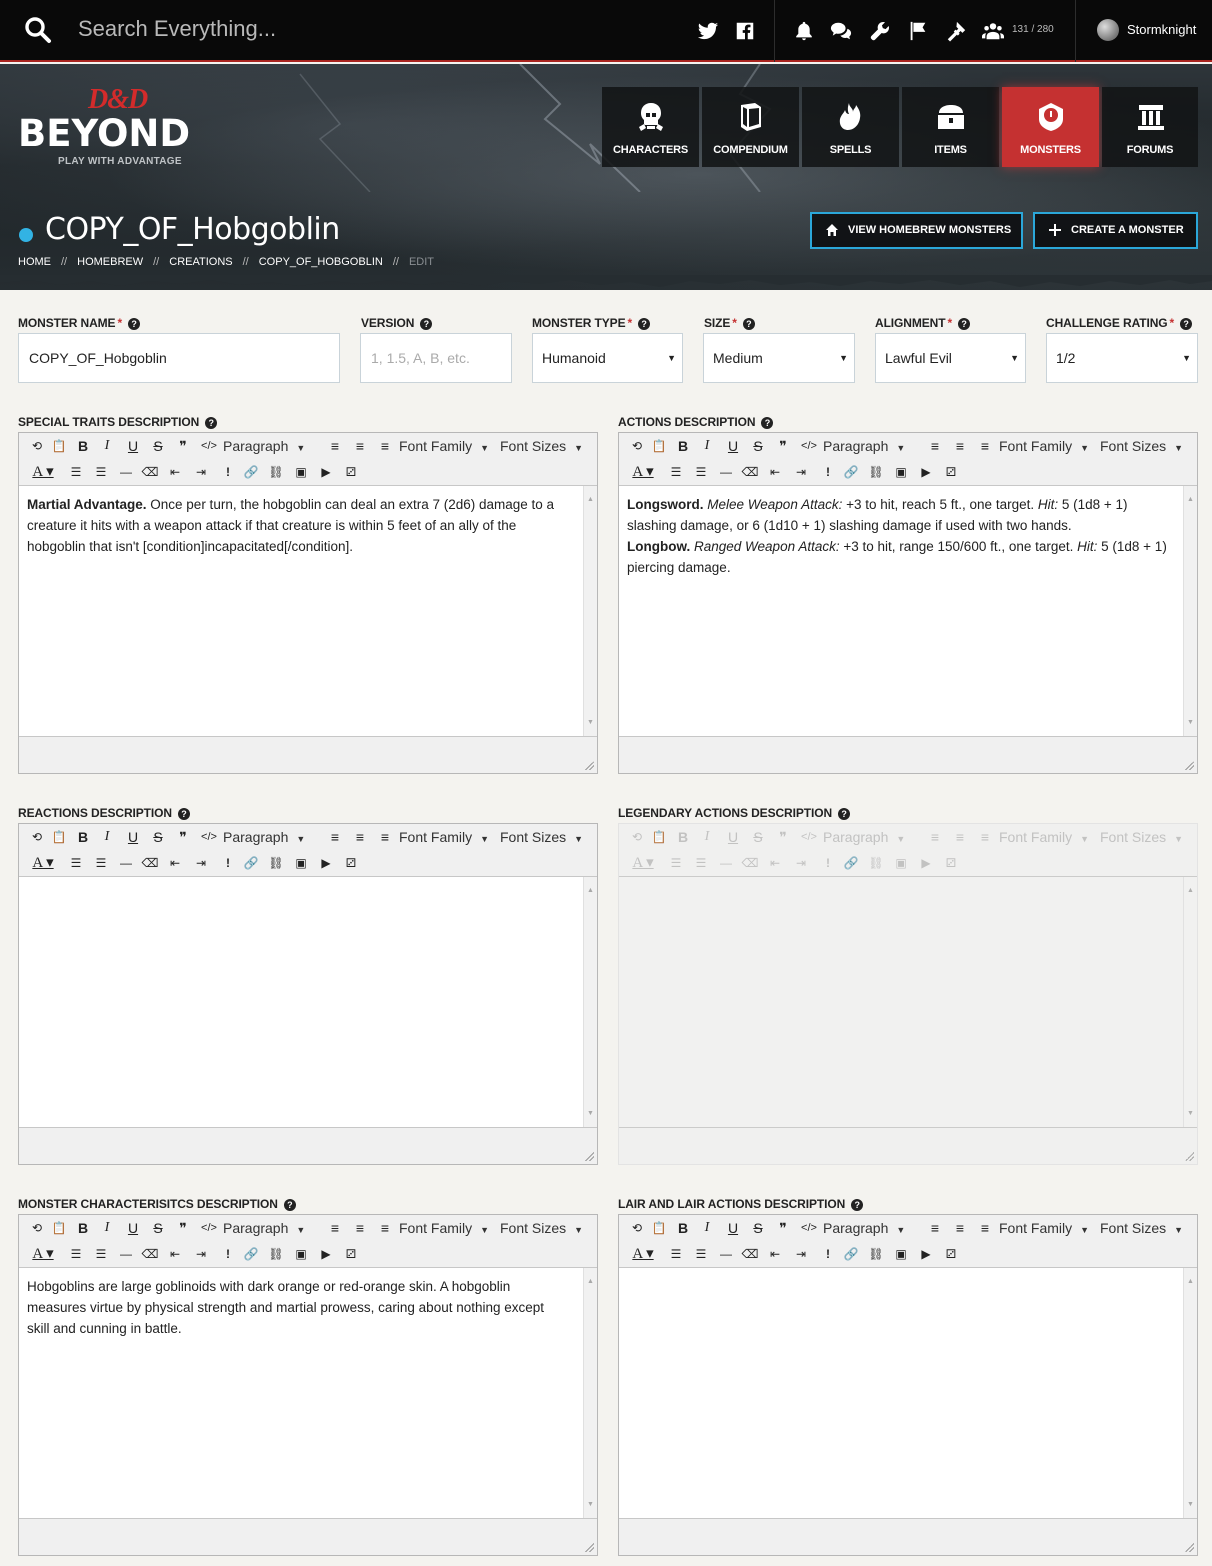 This screenshot has height=1566, width=1212. I want to click on hammer-icon, so click(956, 31).